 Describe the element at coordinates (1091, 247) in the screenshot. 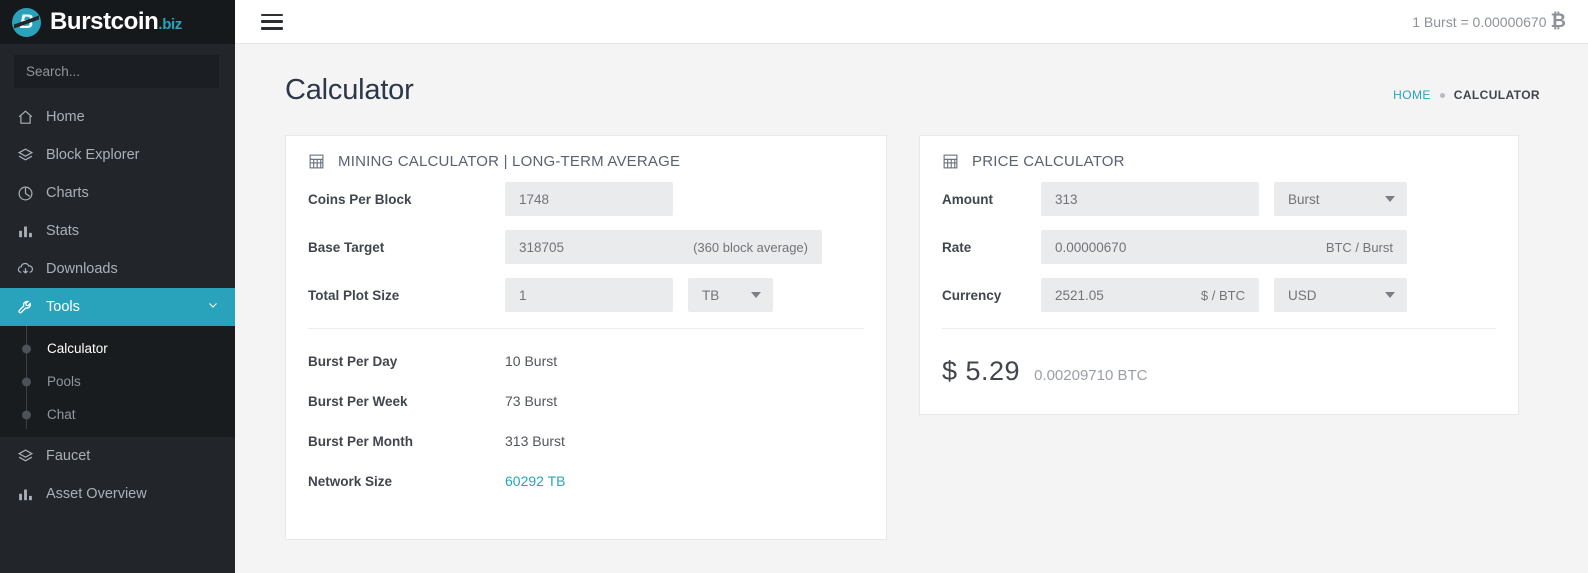

I see `rate-value: 0.00000670` at that location.